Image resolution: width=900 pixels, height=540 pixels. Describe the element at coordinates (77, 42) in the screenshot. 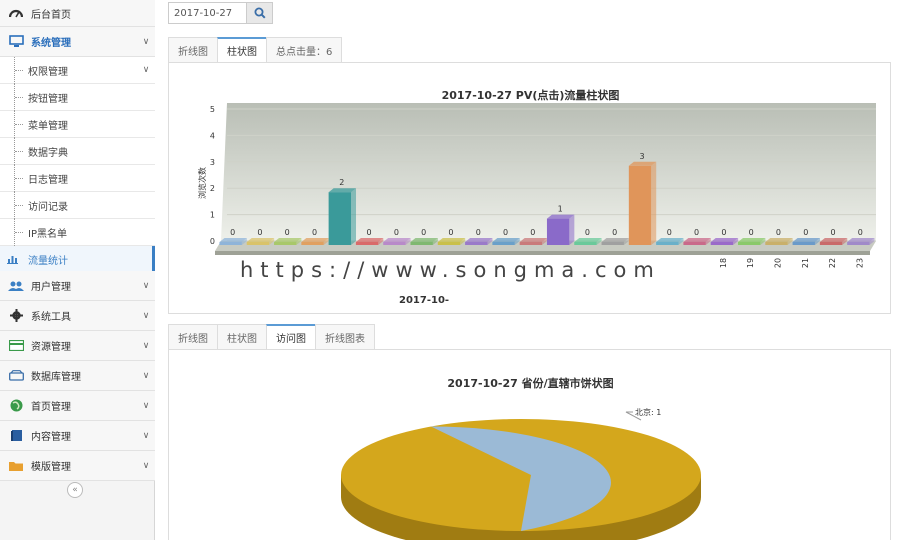

I see `sidebar-item-system: 系统管理 ∨` at that location.